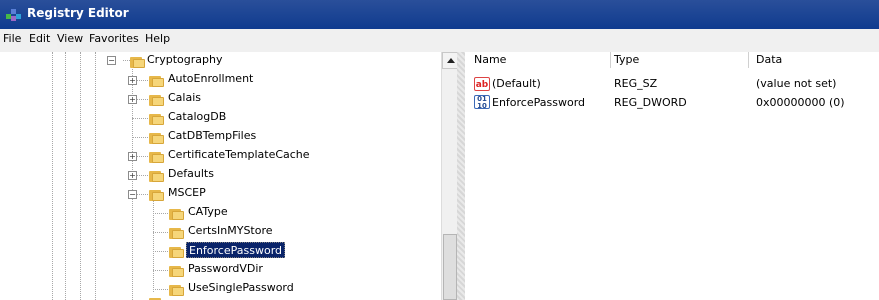 This screenshot has height=300, width=879. Describe the element at coordinates (70, 38) in the screenshot. I see `menu-view: View` at that location.